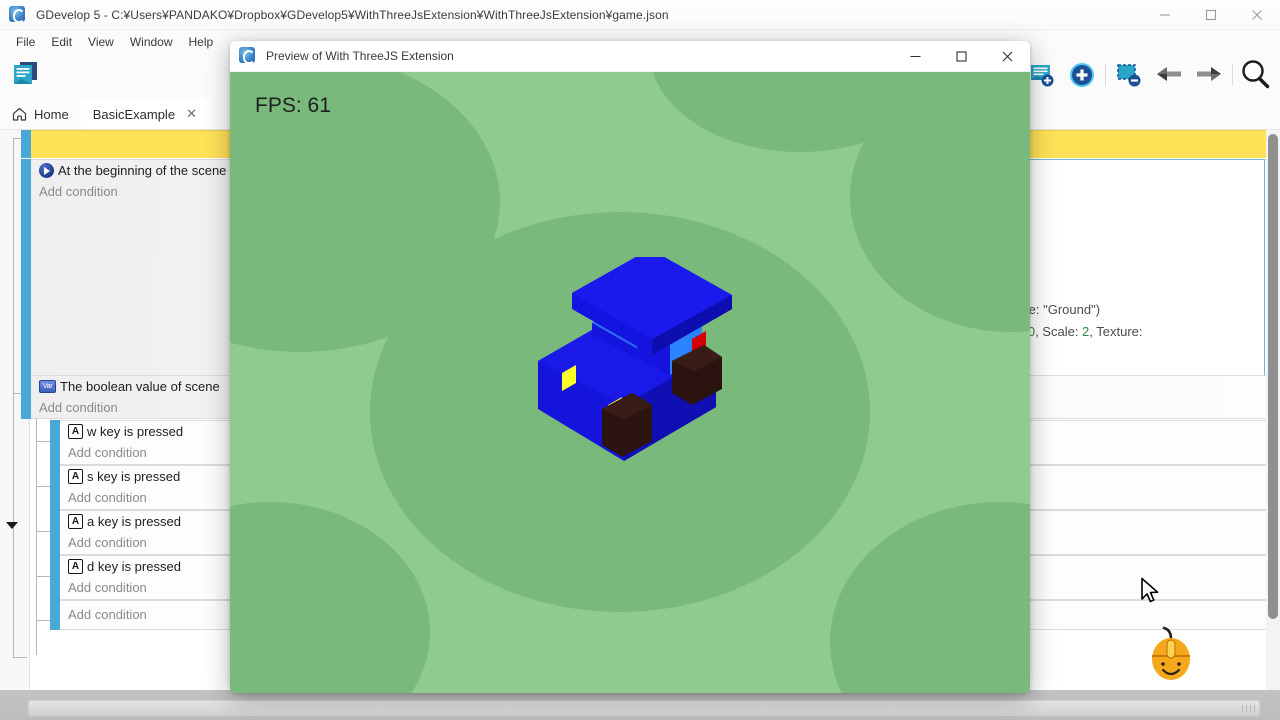  What do you see at coordinates (13, 398) in the screenshot?
I see `tree-trunk-line` at bounding box center [13, 398].